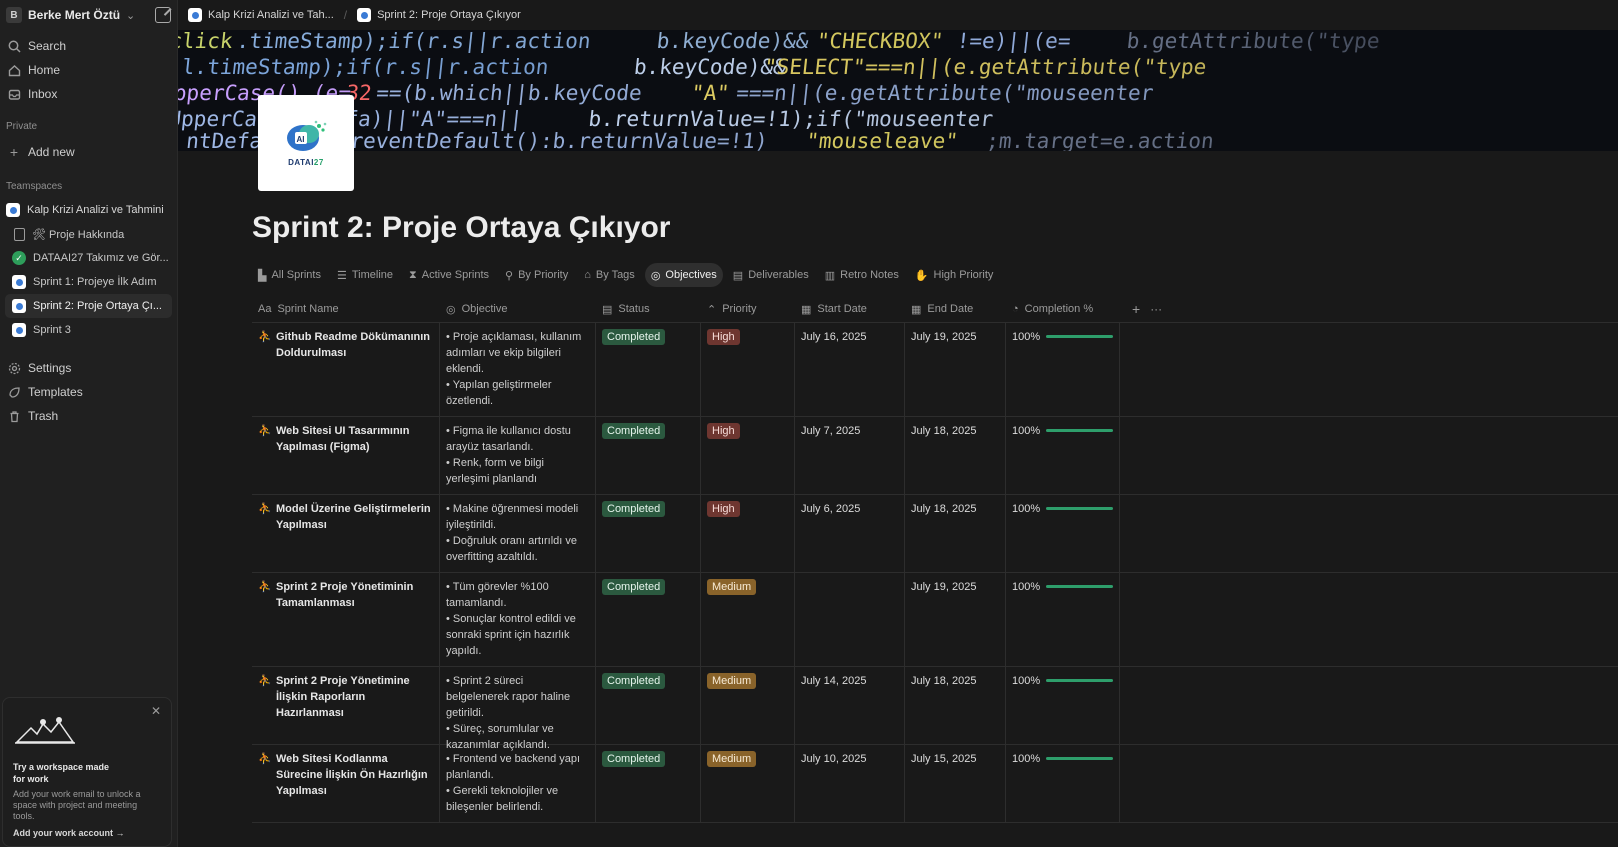 The image size is (1618, 847). I want to click on page-icon-logo: AI DATAI27, so click(306, 143).